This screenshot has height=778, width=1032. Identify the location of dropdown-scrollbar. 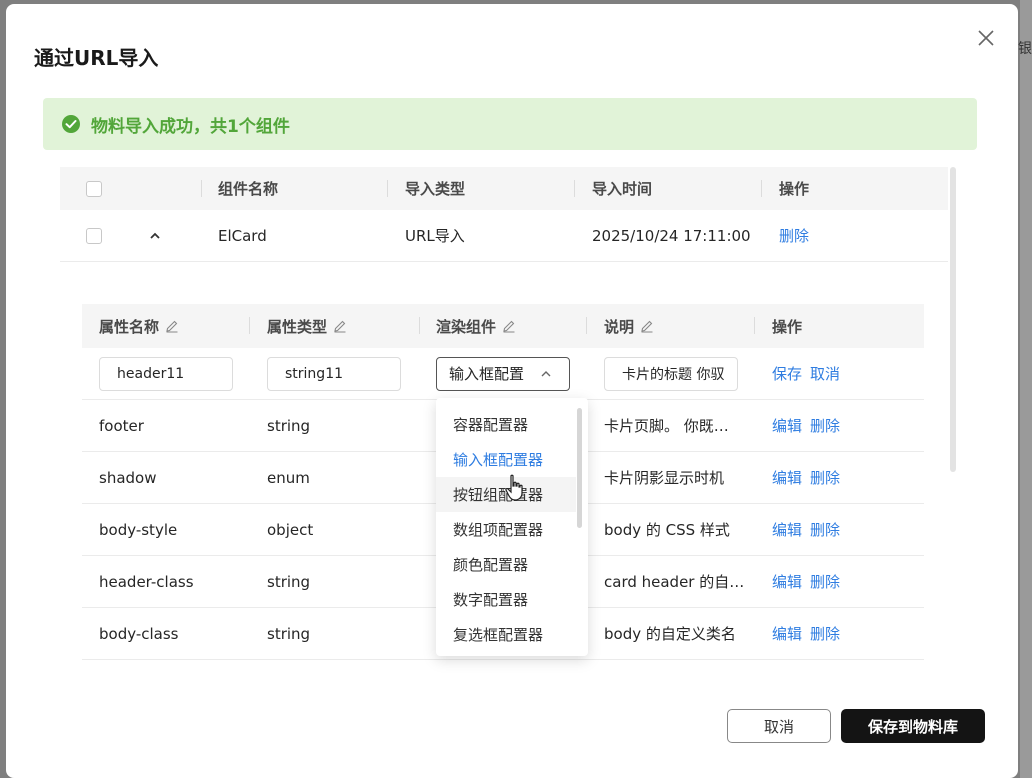
(579, 468).